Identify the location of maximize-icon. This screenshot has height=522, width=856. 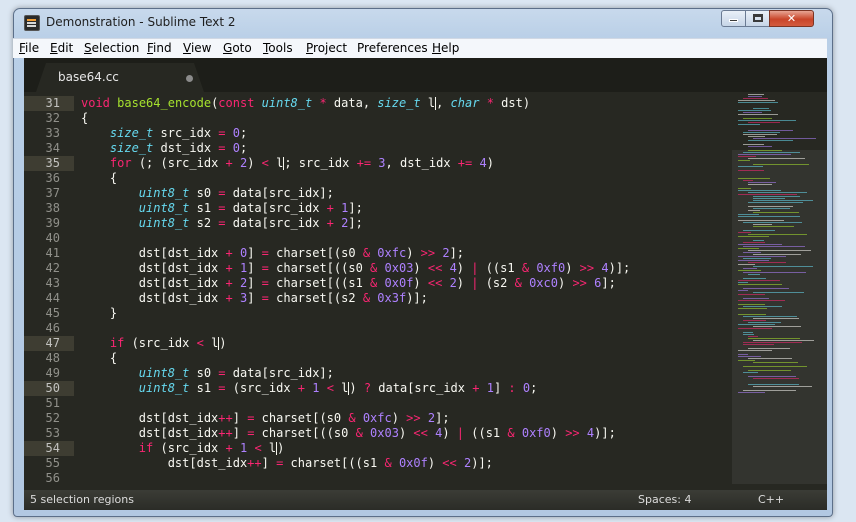
(757, 18).